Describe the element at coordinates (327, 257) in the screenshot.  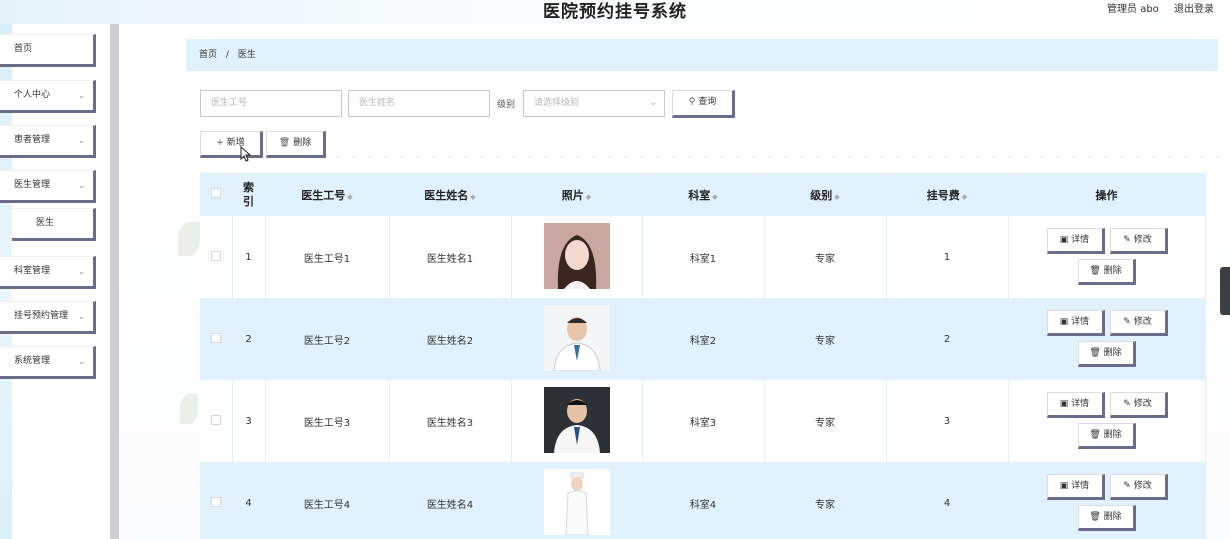
I see `doctor-id-cell: 医生工号1` at that location.